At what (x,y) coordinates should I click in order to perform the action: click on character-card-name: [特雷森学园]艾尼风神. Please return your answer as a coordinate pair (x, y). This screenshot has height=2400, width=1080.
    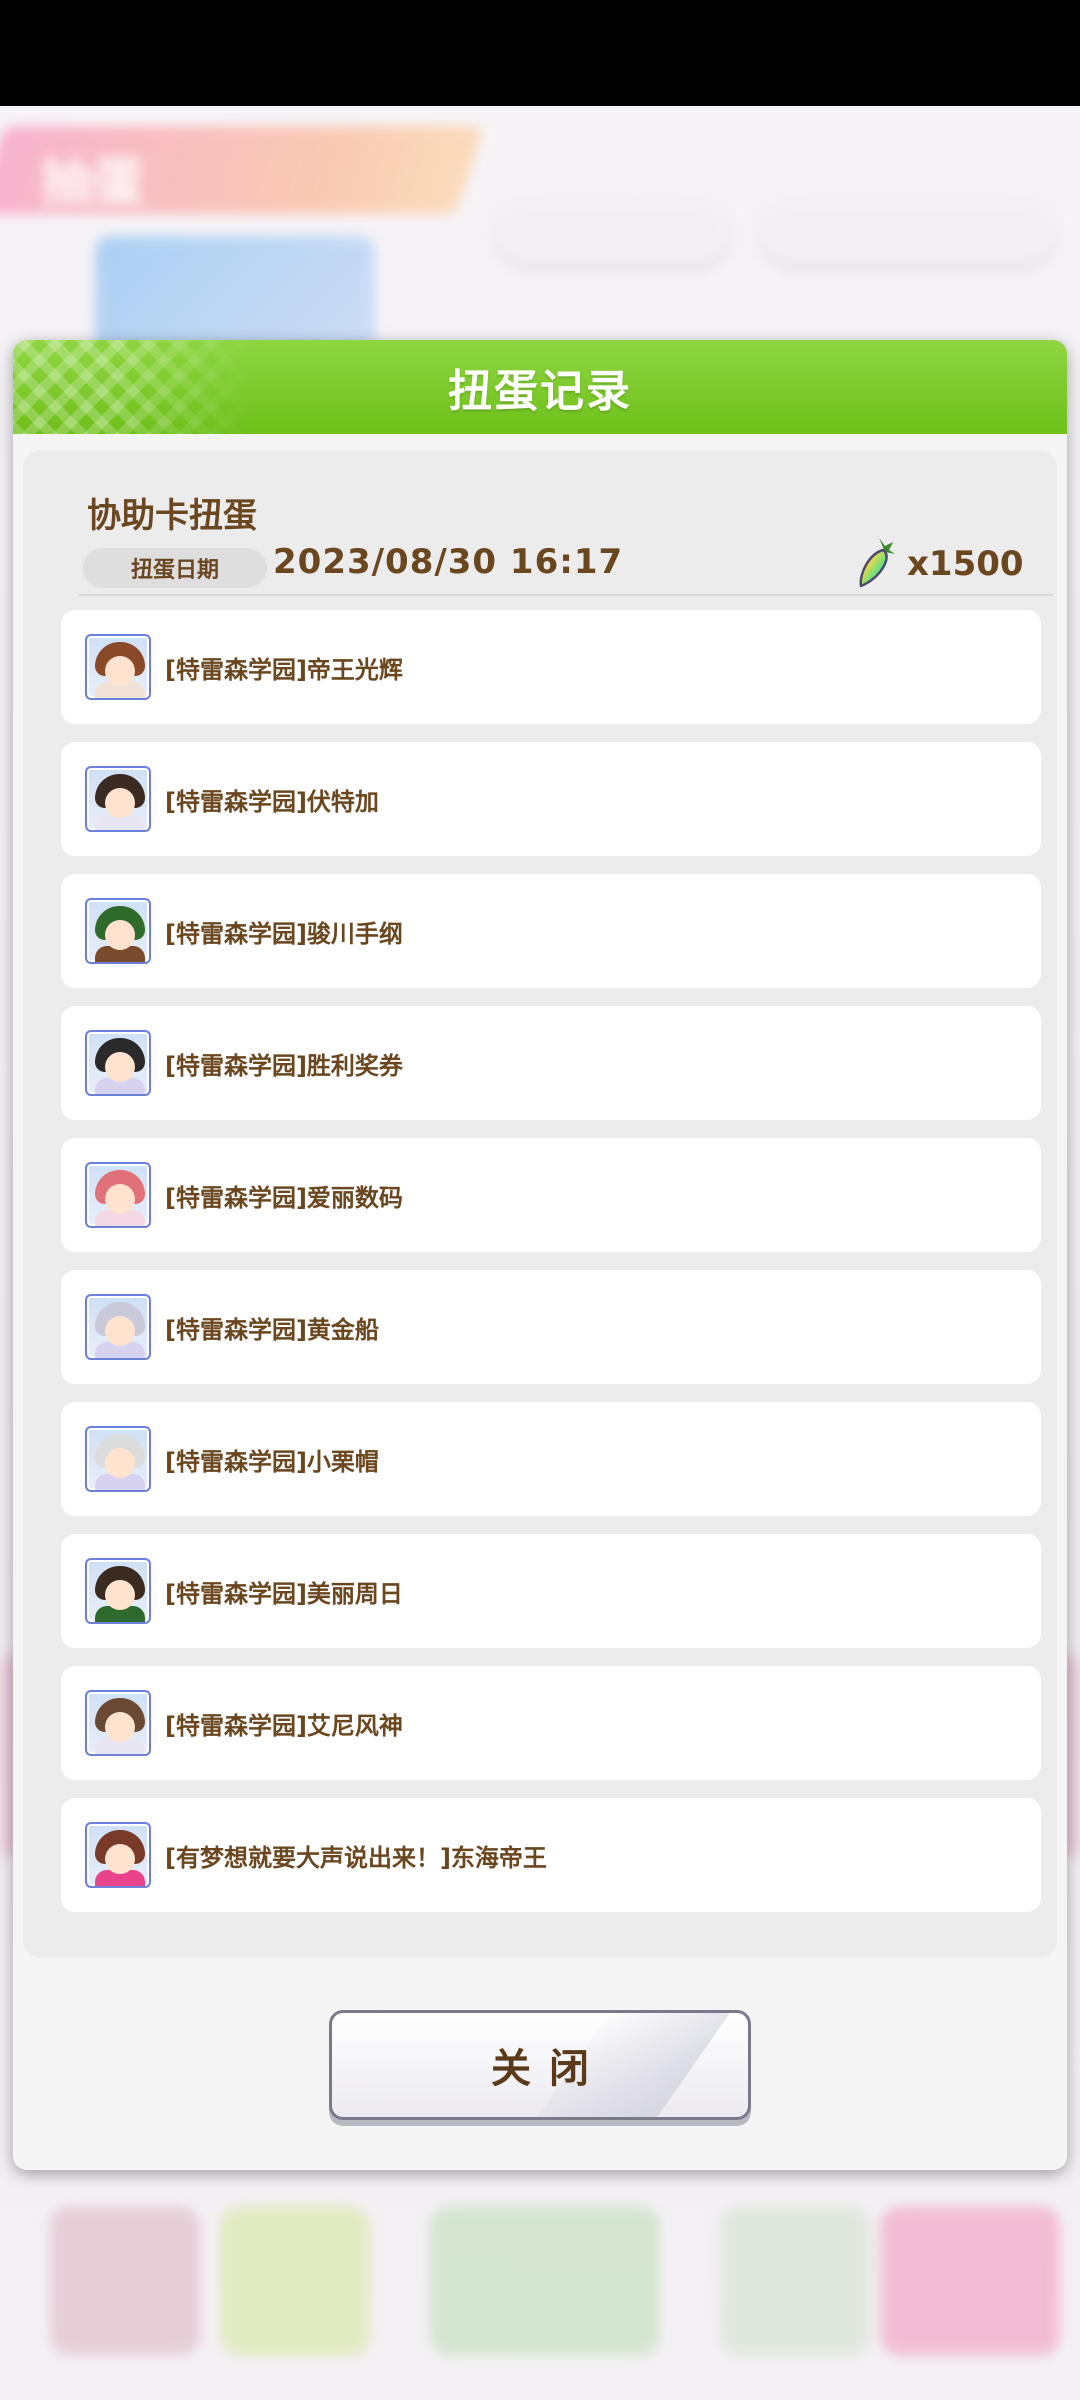
    Looking at the image, I should click on (284, 1725).